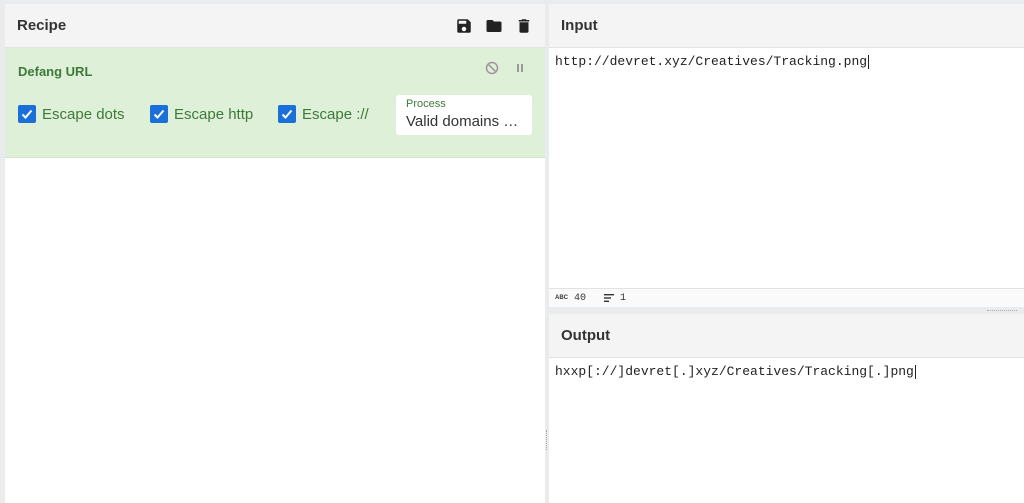 Image resolution: width=1024 pixels, height=503 pixels. What do you see at coordinates (42, 25) in the screenshot?
I see `recipe-title: Recipe` at bounding box center [42, 25].